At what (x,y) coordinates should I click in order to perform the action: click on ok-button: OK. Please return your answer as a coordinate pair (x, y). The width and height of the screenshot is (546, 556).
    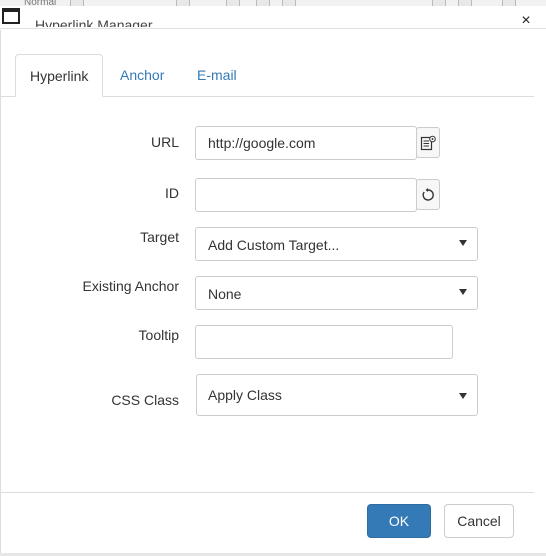
    Looking at the image, I should click on (399, 521).